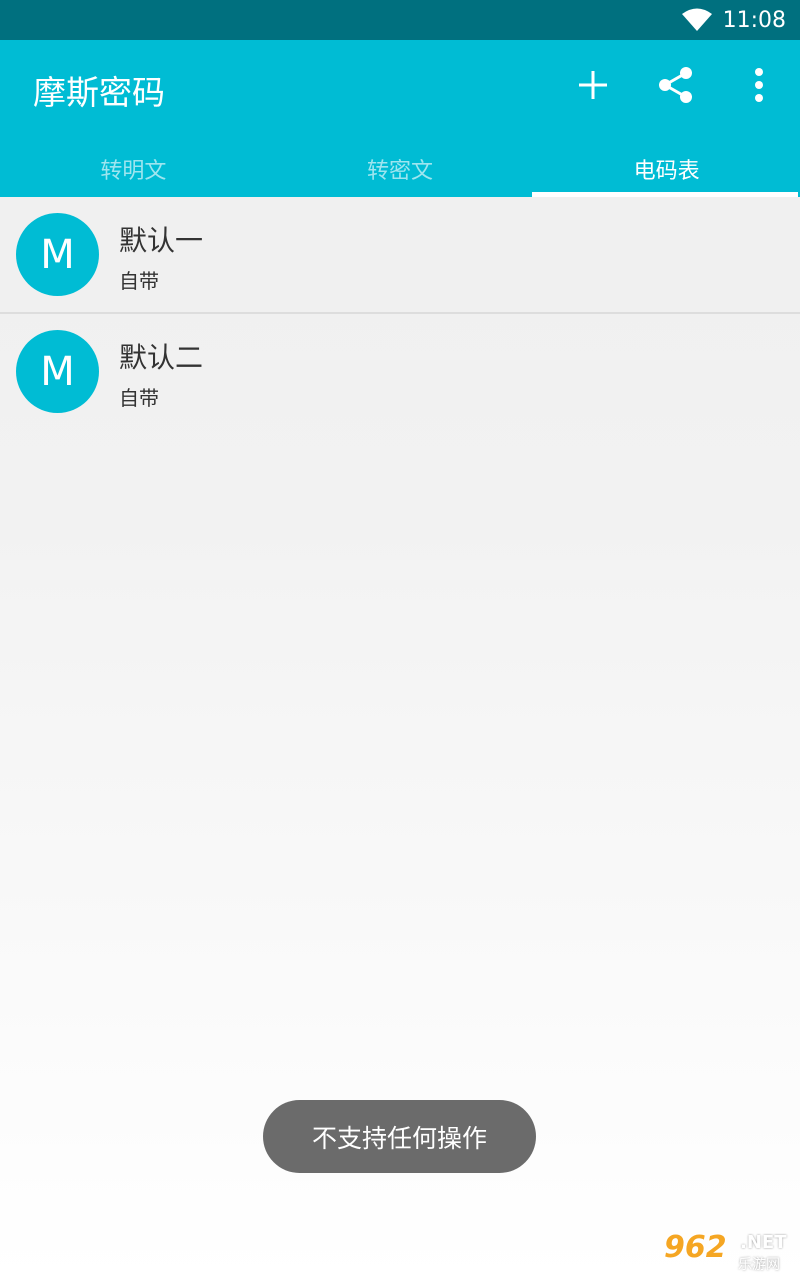 The image size is (800, 1280). I want to click on status-time: 11:08, so click(754, 20).